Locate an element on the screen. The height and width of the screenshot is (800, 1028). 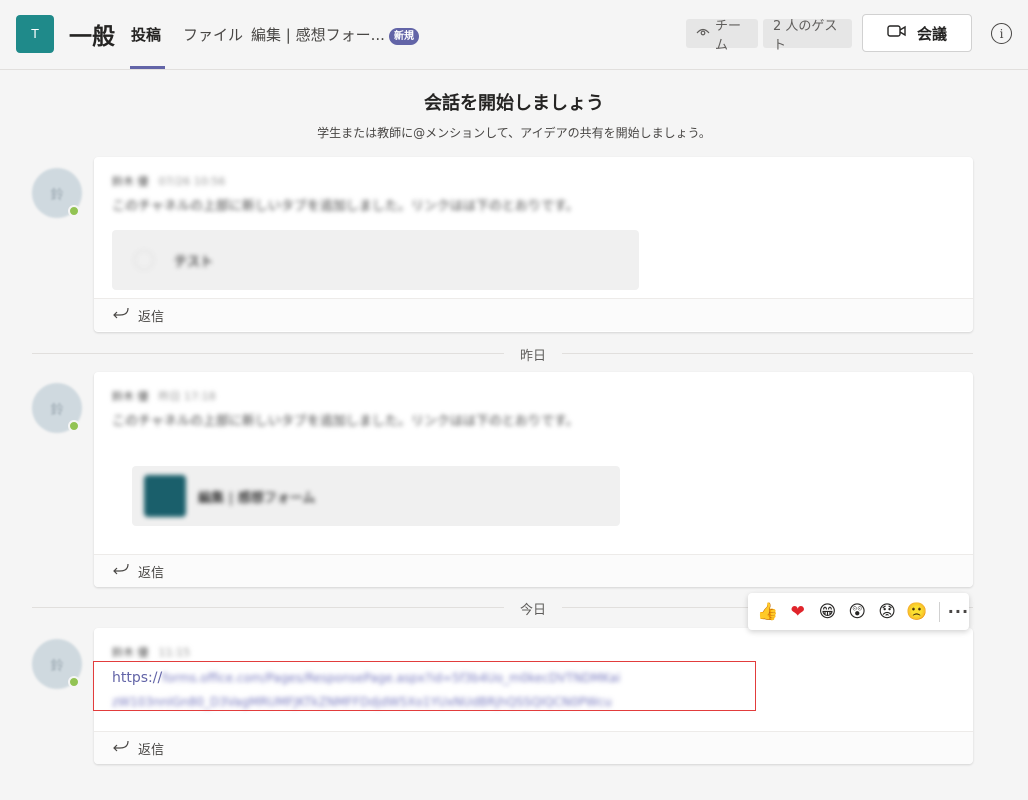
surprised-reaction-icon: 😲 is located at coordinates (857, 612).